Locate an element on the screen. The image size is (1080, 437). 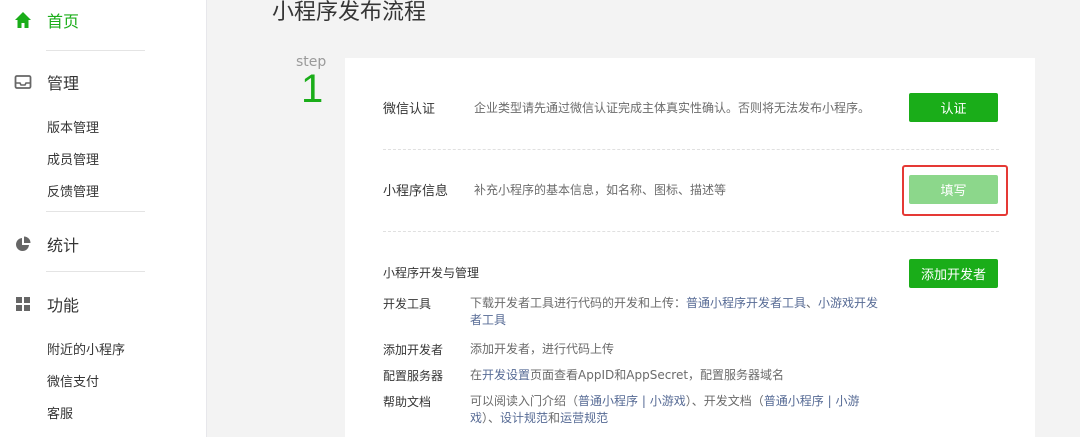
sidebar-item-nearby-miniprogram: 附近的小程序 is located at coordinates (86, 348).